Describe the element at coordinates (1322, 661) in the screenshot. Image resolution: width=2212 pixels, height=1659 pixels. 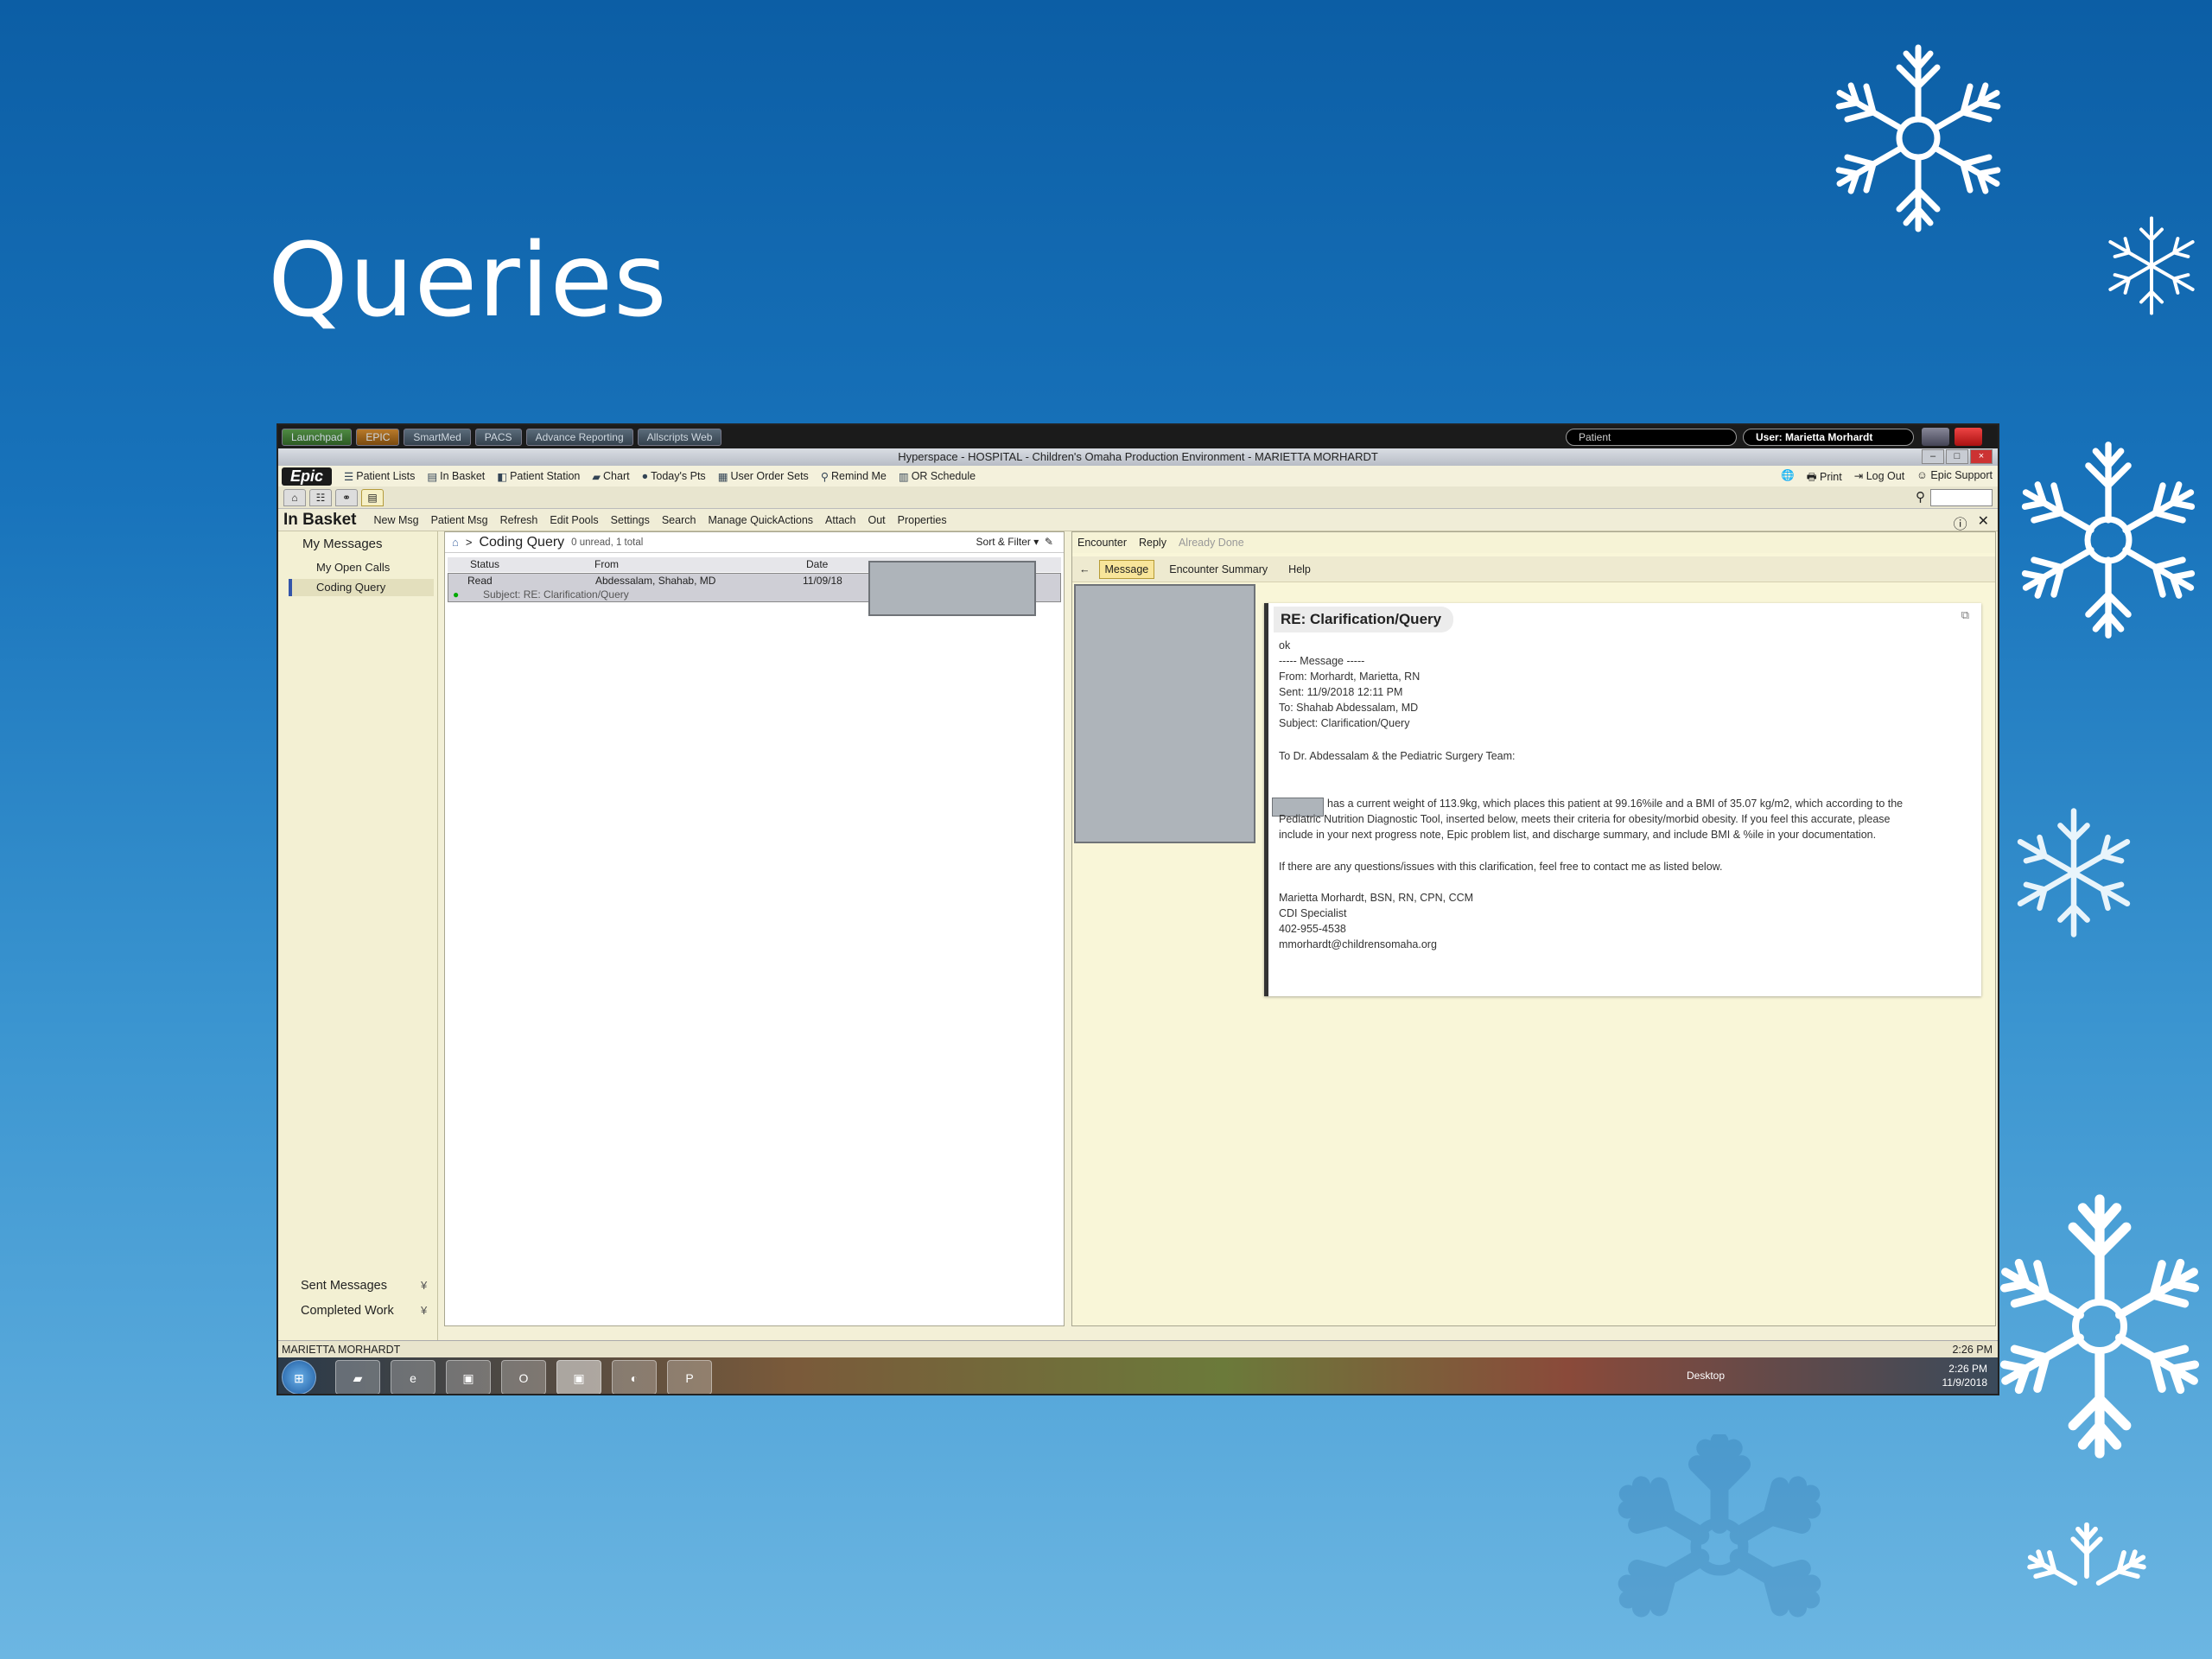
I see `message-line: ----- Message -----` at that location.